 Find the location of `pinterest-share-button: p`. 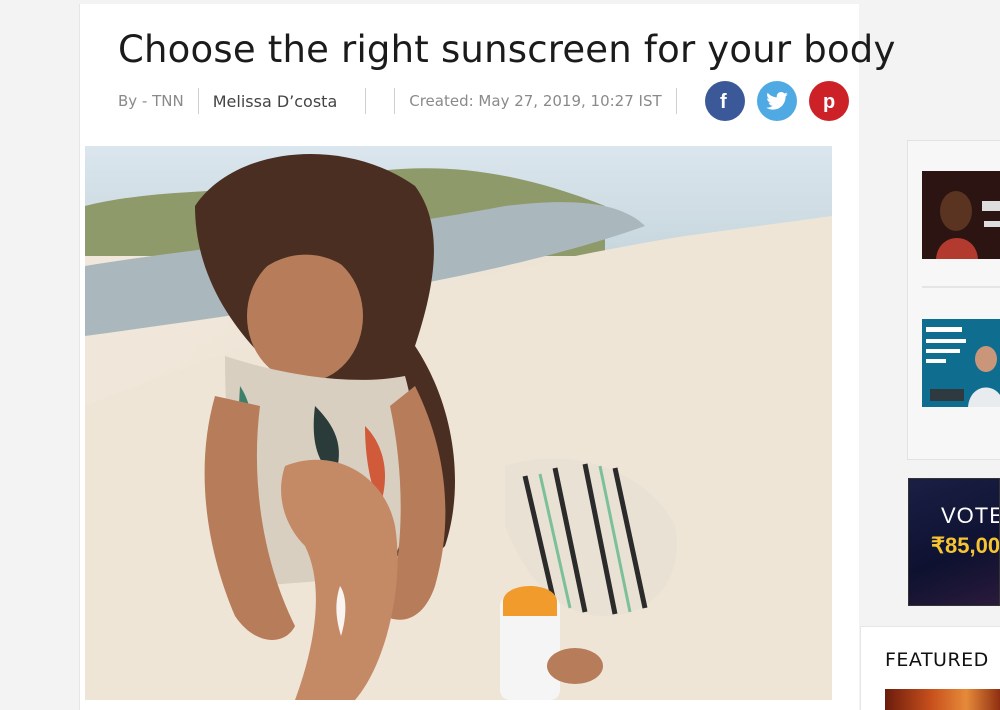

pinterest-share-button: p is located at coordinates (828, 101).